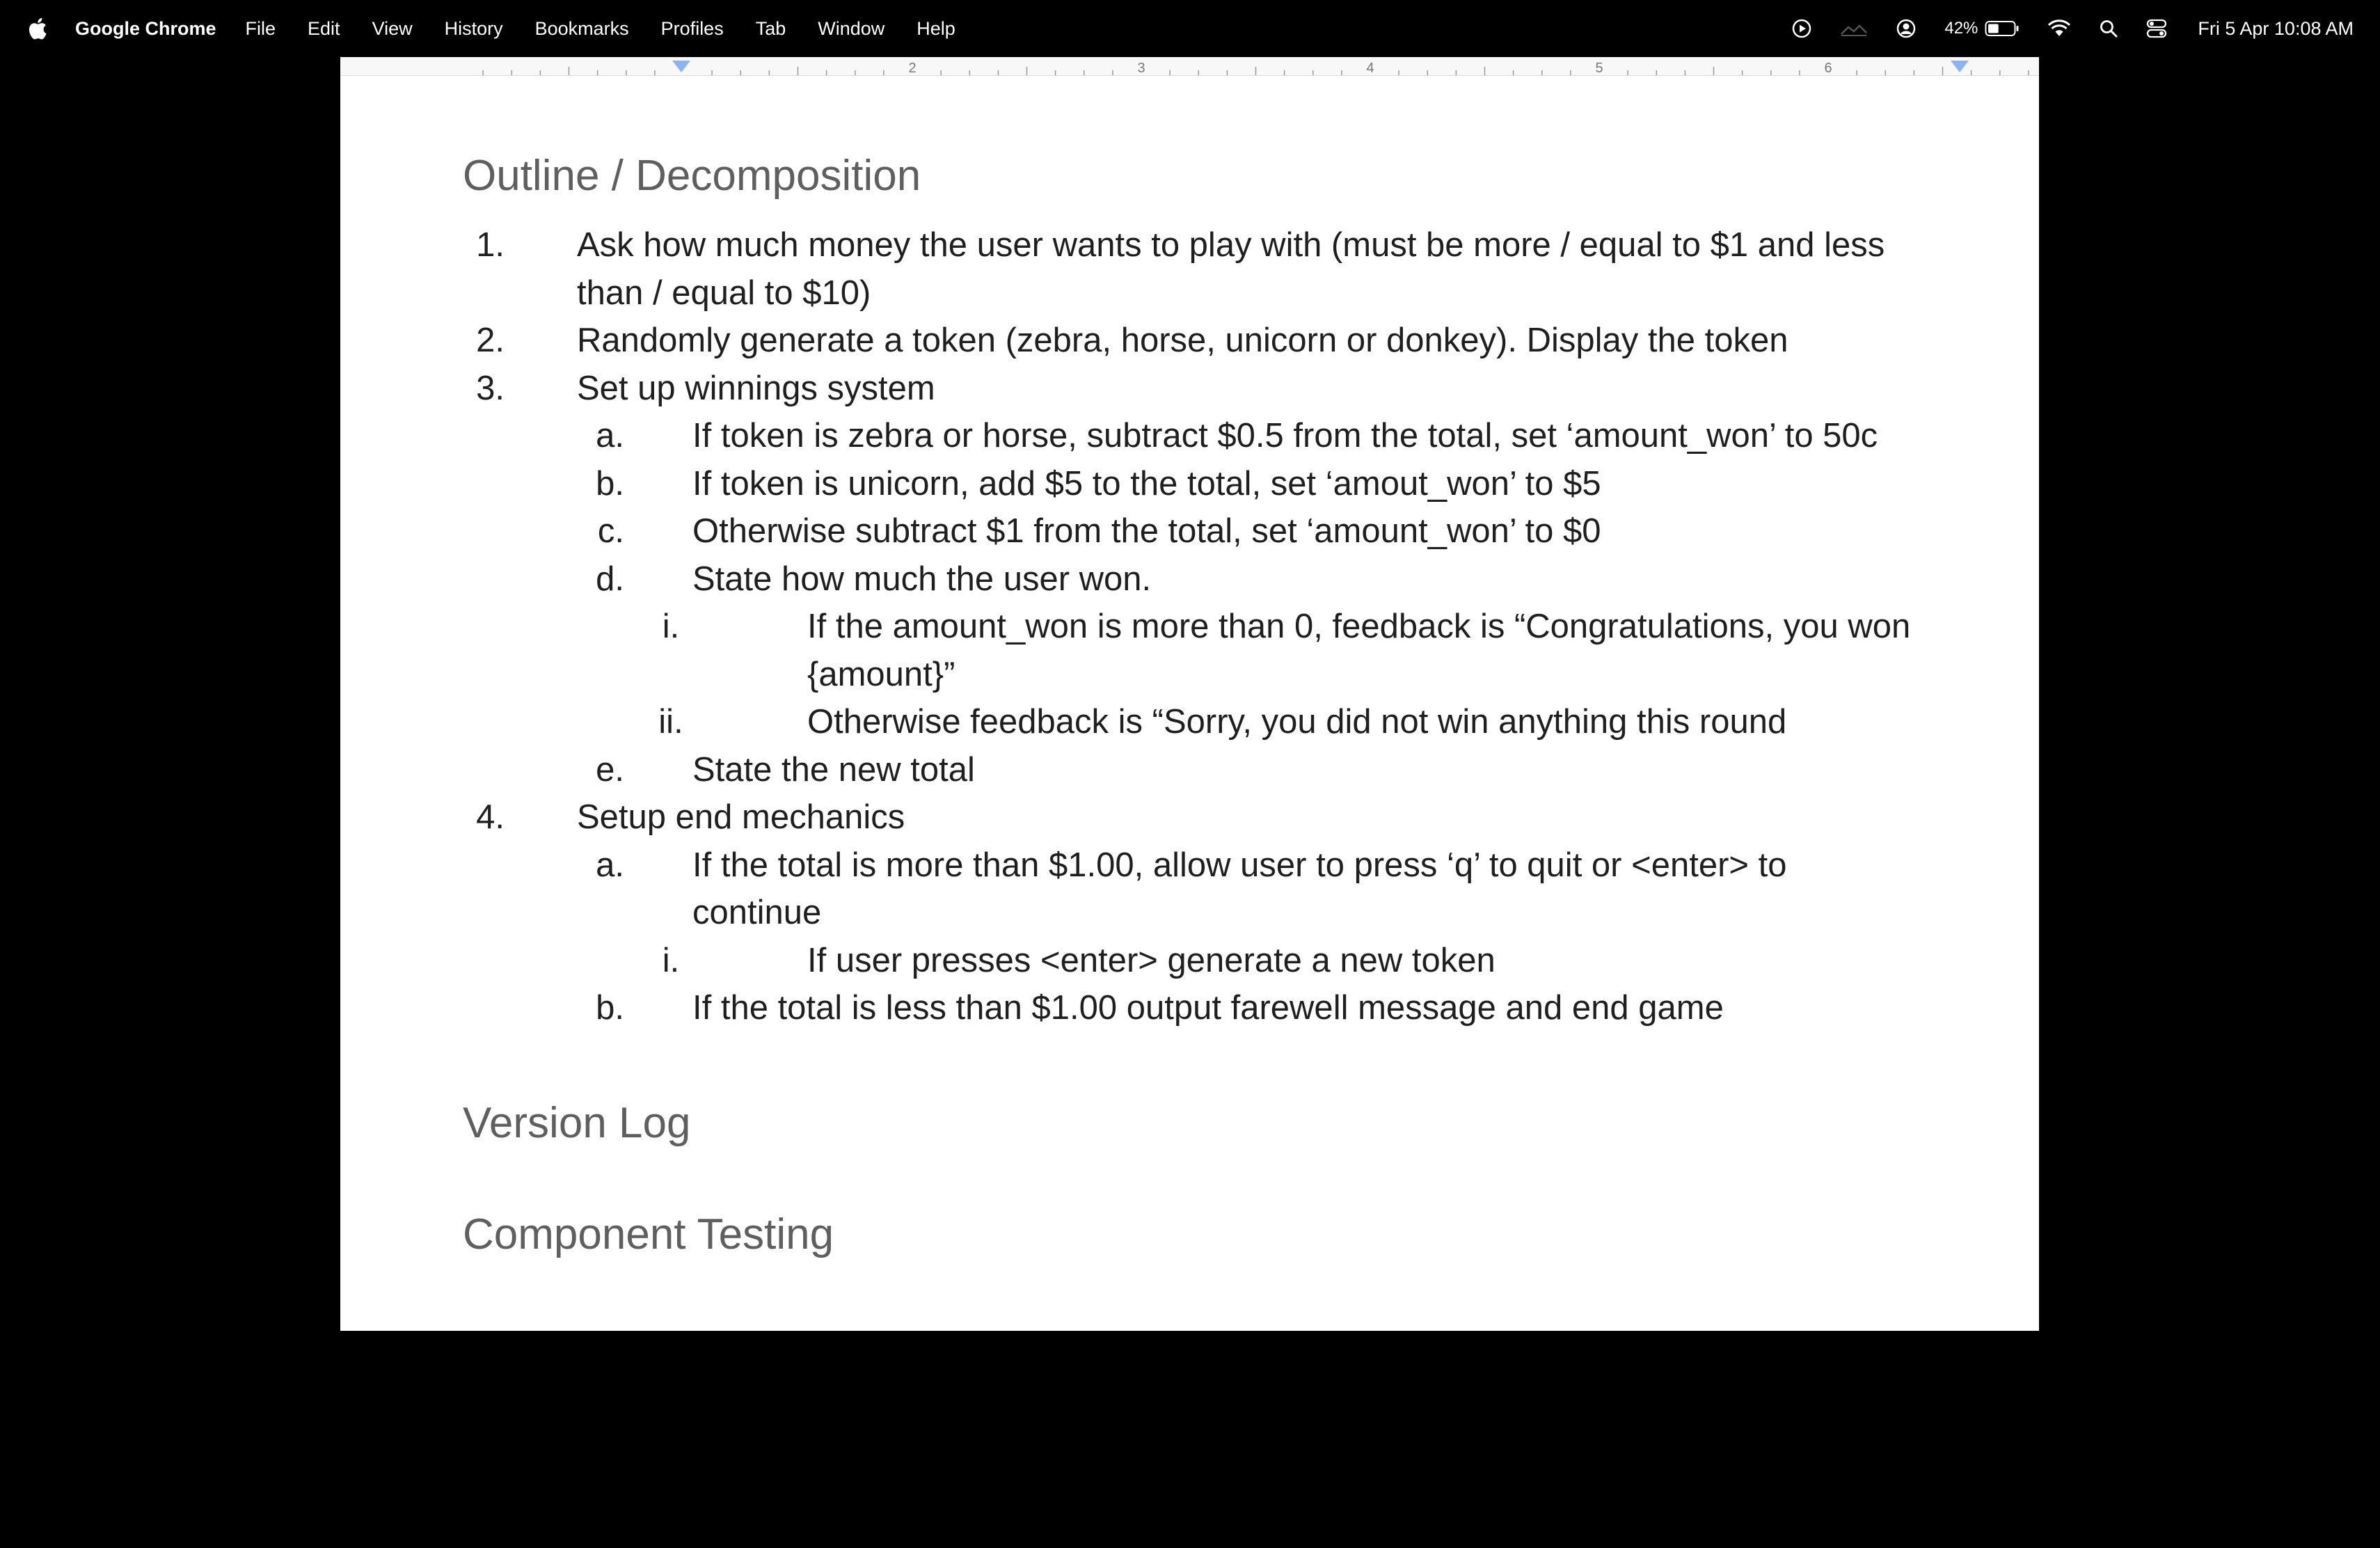 The width and height of the screenshot is (2380, 1548). I want to click on menu-profiles: Profiles, so click(692, 29).